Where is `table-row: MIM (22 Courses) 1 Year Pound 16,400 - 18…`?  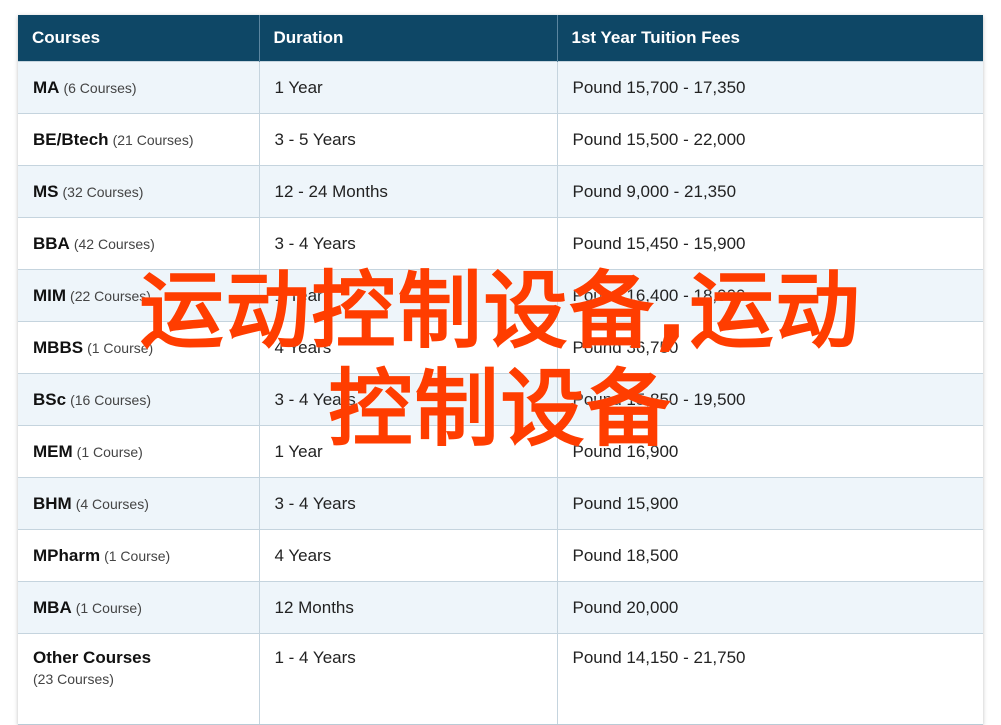
table-row: MIM (22 Courses) 1 Year Pound 16,400 - 18… is located at coordinates (500, 295).